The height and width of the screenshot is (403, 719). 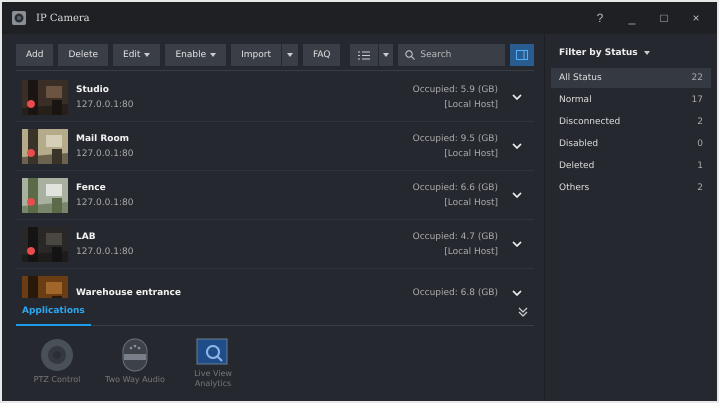 What do you see at coordinates (195, 55) in the screenshot?
I see `menu-button: Enable` at bounding box center [195, 55].